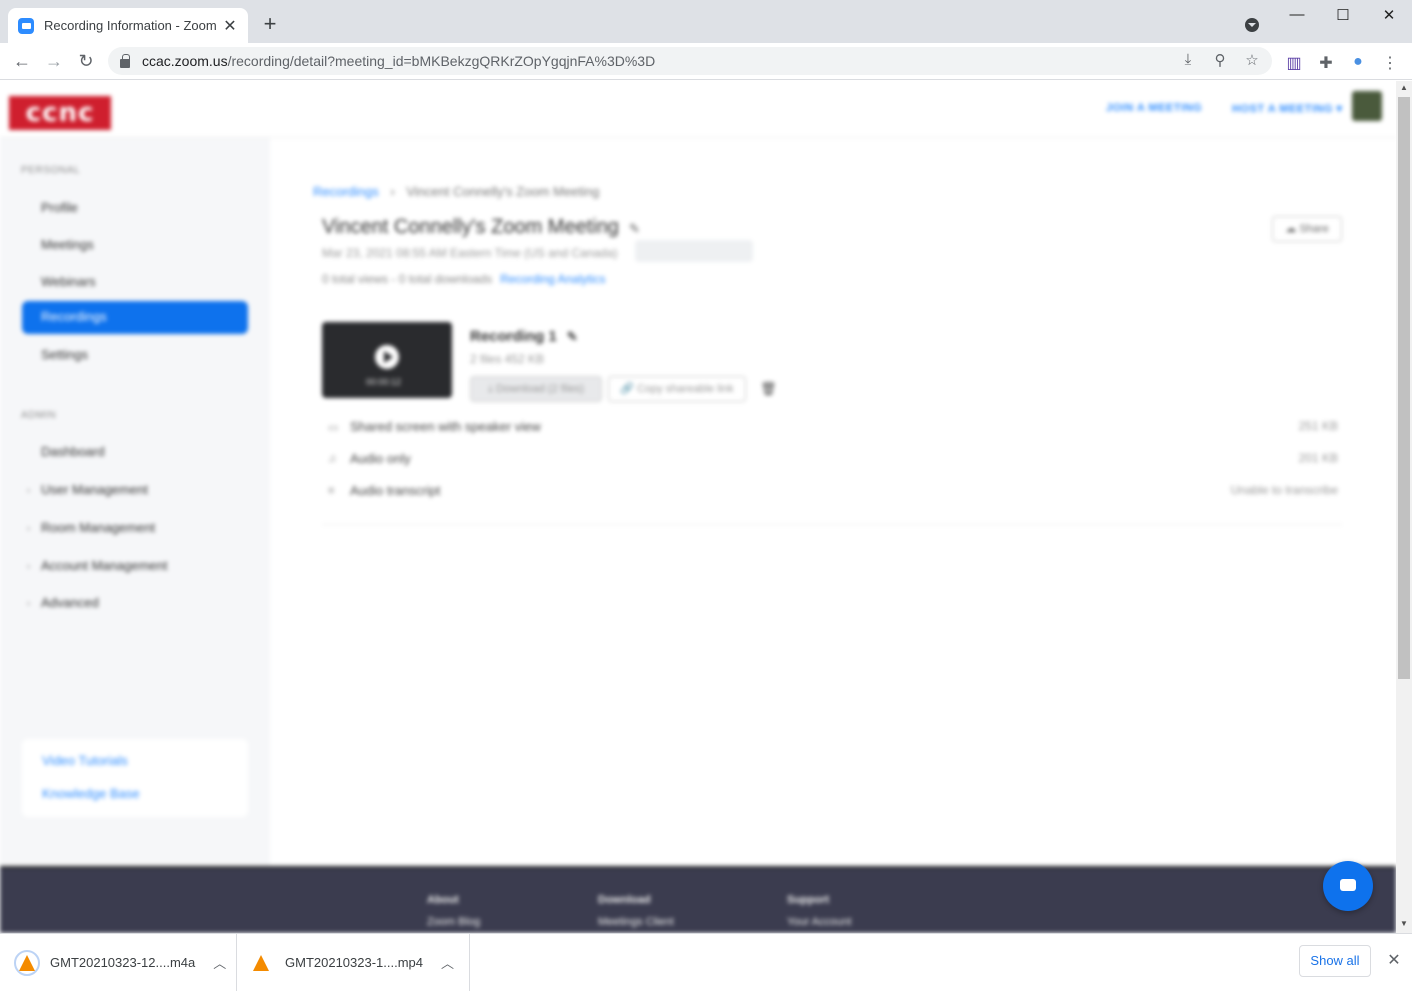  What do you see at coordinates (333, 428) in the screenshot?
I see `video-file-icon: ▭` at bounding box center [333, 428].